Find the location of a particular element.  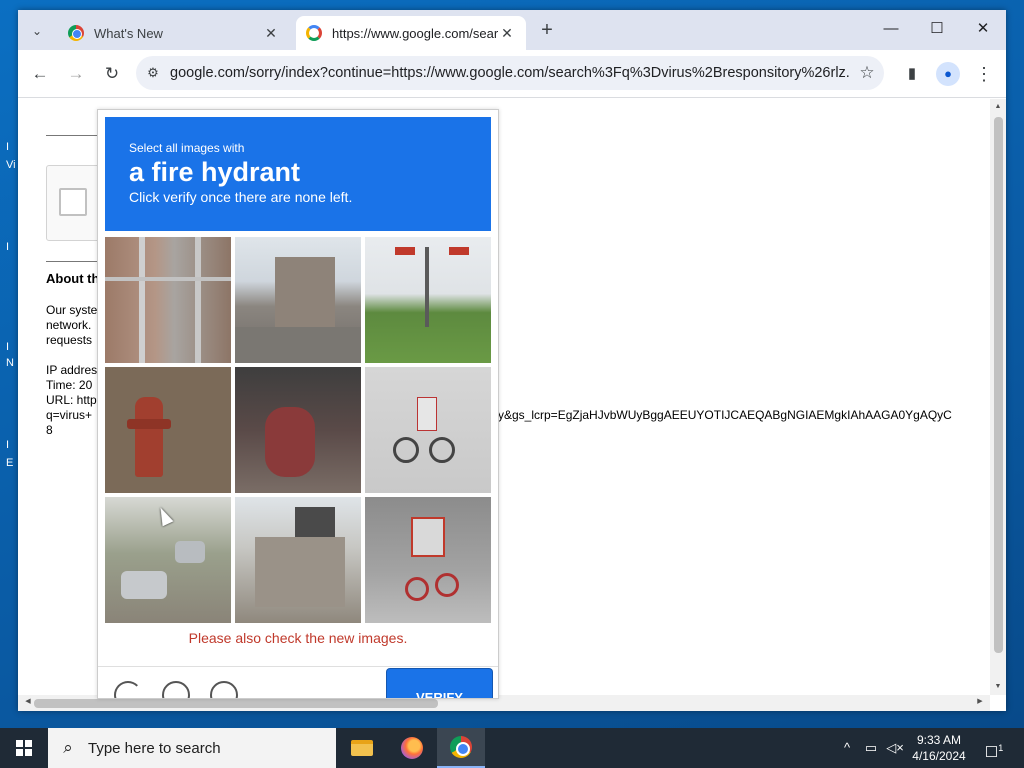

scroll-down-icon: ▼ is located at coordinates (998, 686).